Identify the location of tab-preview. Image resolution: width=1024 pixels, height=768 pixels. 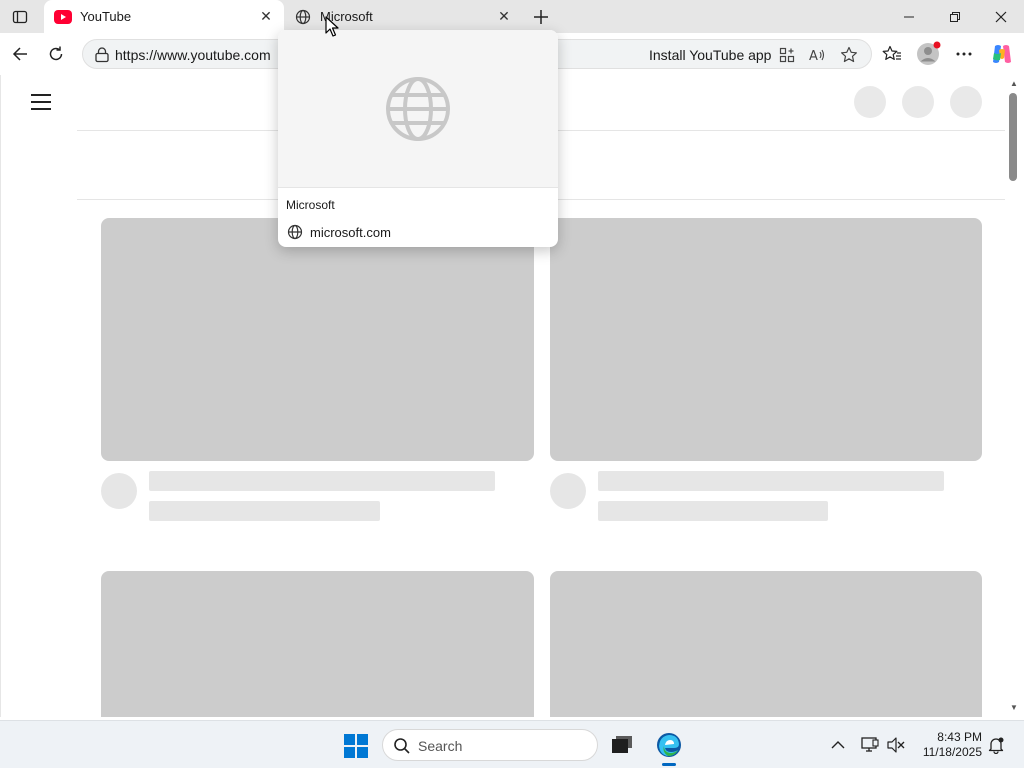
(418, 109).